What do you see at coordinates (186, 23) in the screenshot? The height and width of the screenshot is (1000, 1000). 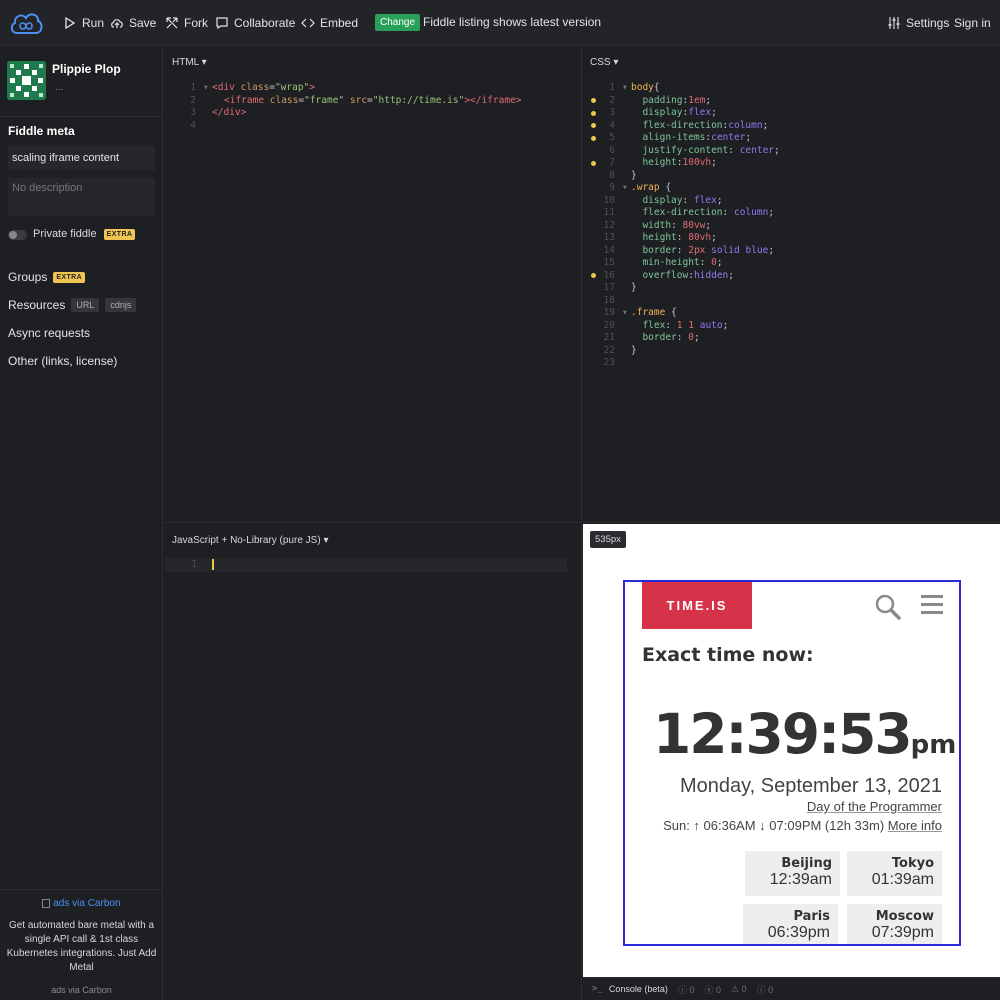 I see `fork-button: Fork` at bounding box center [186, 23].